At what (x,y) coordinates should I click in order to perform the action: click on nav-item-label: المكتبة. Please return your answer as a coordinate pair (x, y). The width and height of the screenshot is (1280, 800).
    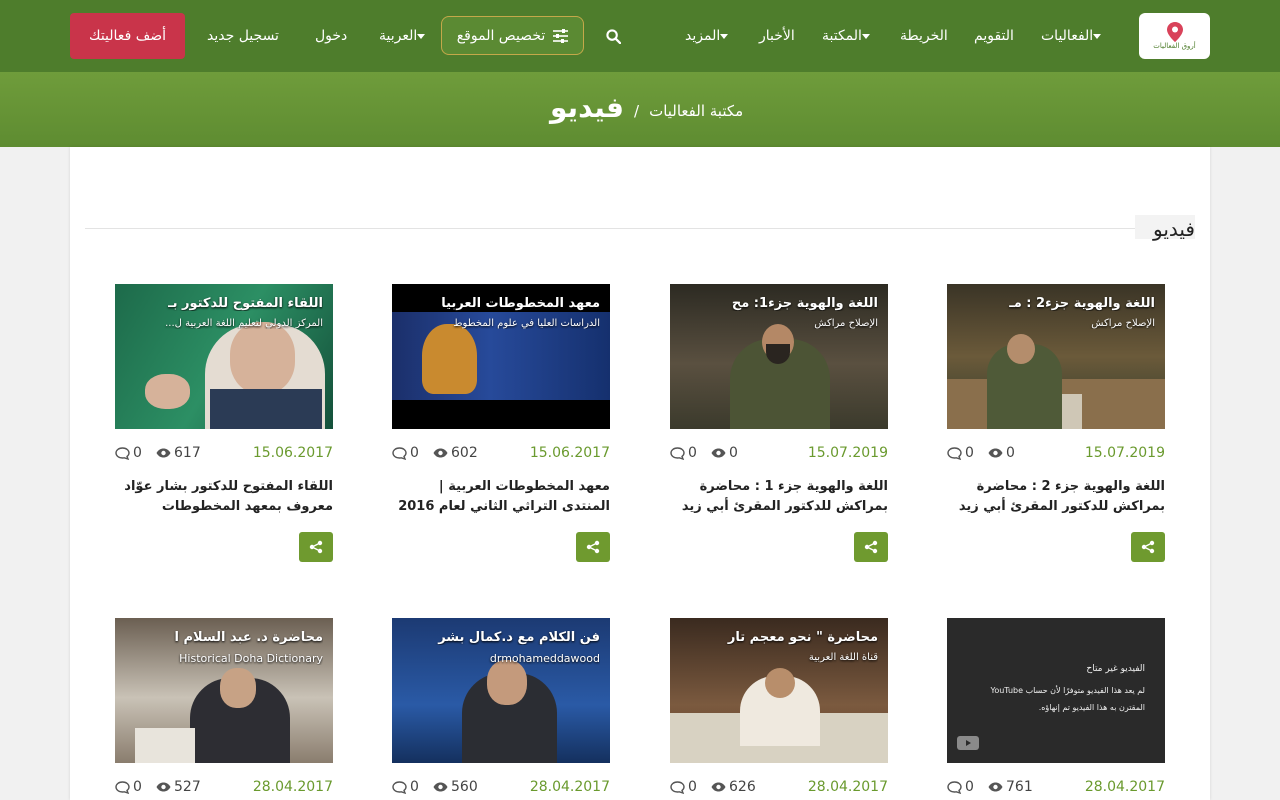
    Looking at the image, I should click on (842, 36).